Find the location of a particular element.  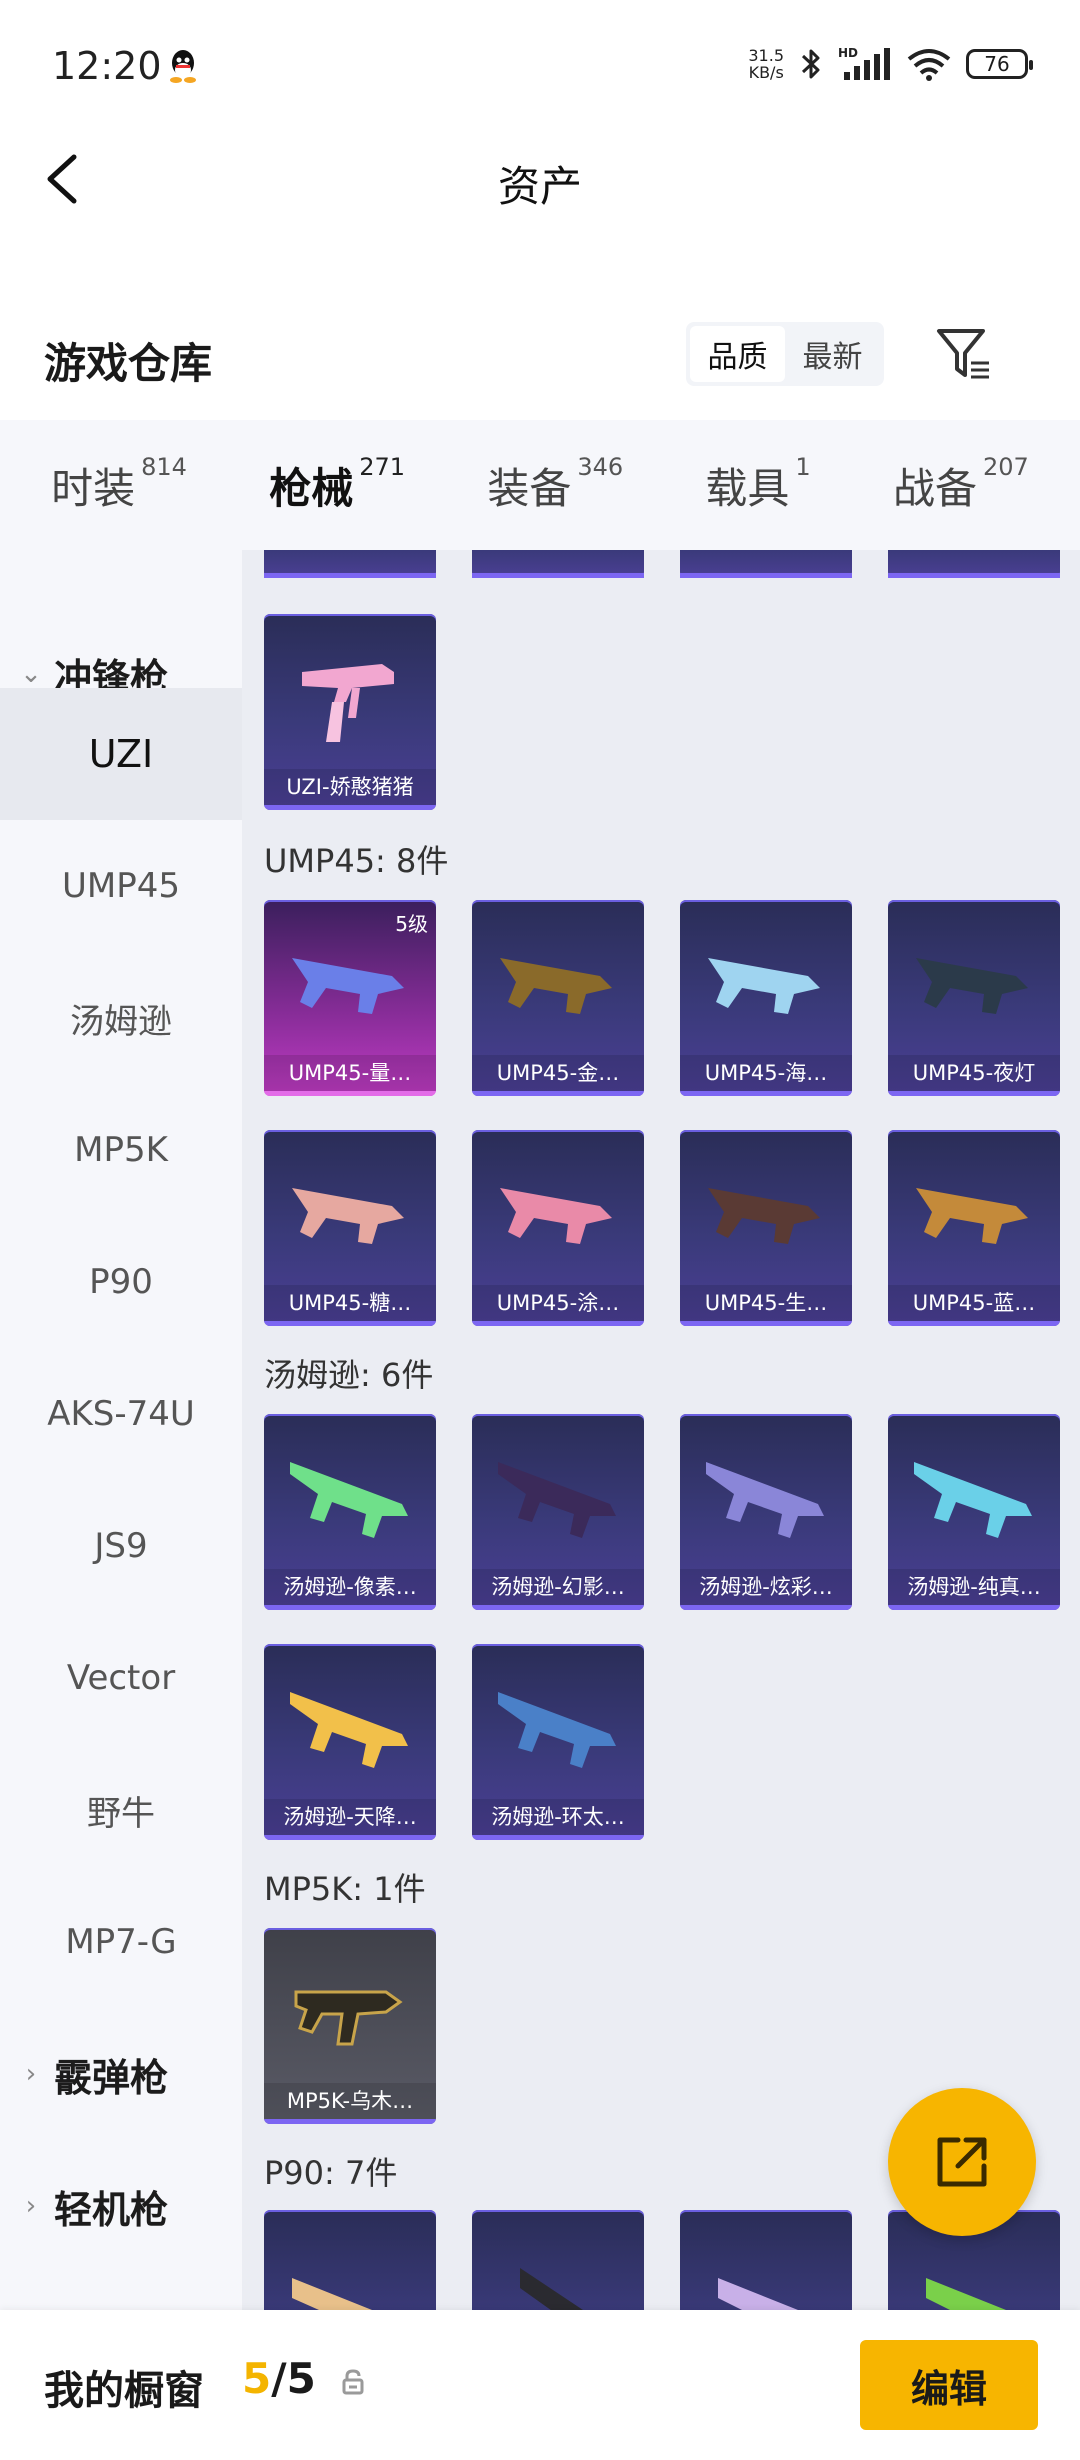

bluetooth-icon is located at coordinates (810, 64).